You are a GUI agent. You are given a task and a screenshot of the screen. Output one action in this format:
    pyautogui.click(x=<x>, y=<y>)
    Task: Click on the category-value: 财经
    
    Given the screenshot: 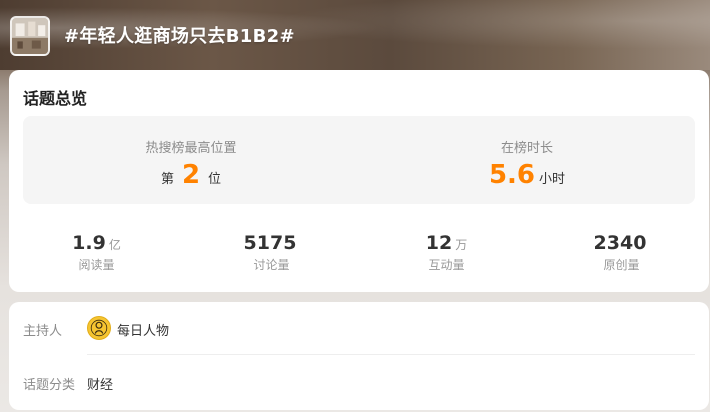 What is the action you would take?
    pyautogui.click(x=100, y=385)
    